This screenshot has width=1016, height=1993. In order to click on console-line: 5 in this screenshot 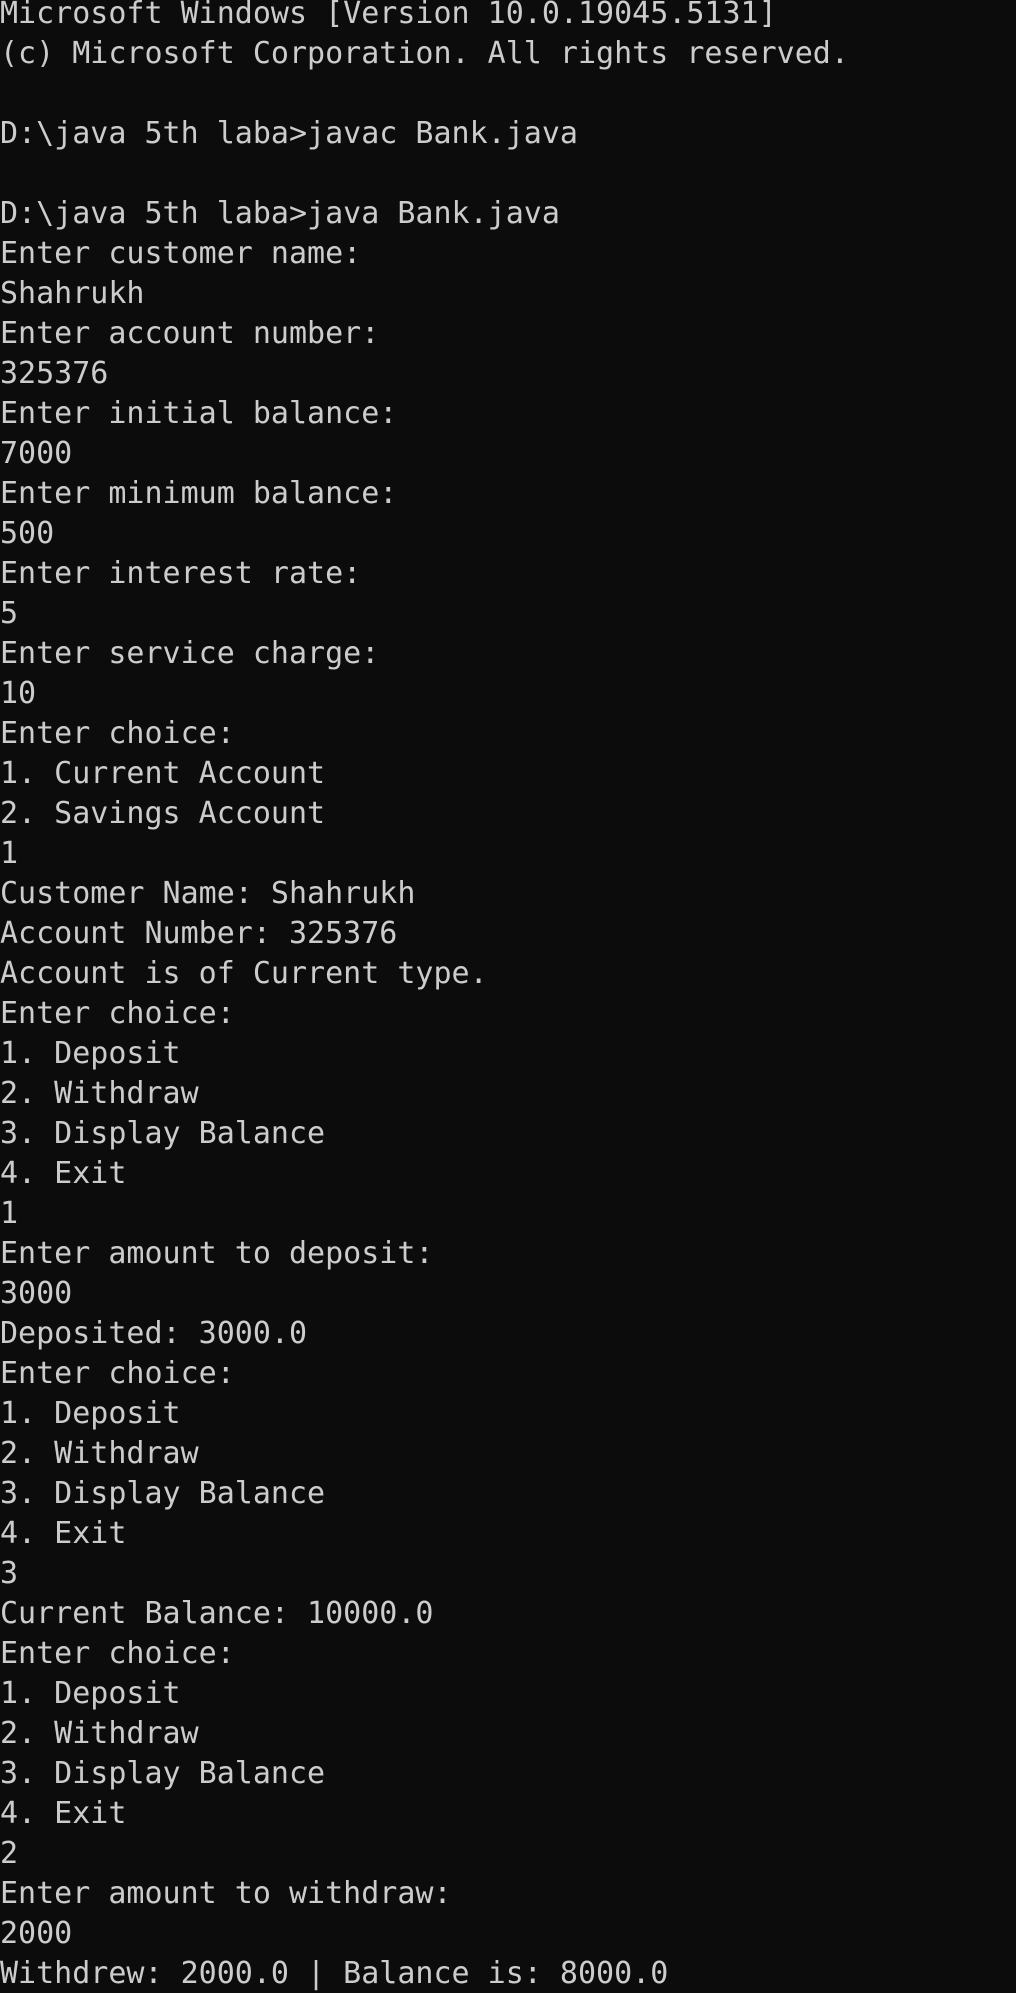, I will do `click(9, 613)`.